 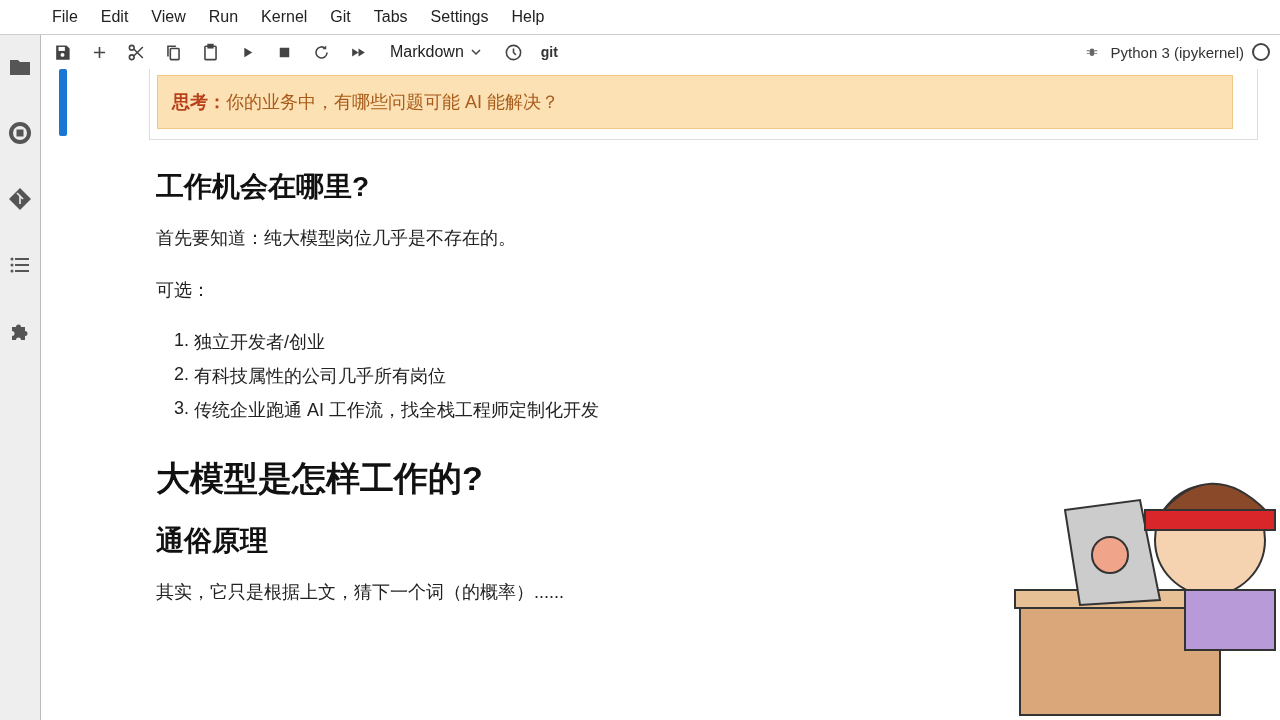 I want to click on list-item-text: 独立开发者/创业, so click(x=260, y=342).